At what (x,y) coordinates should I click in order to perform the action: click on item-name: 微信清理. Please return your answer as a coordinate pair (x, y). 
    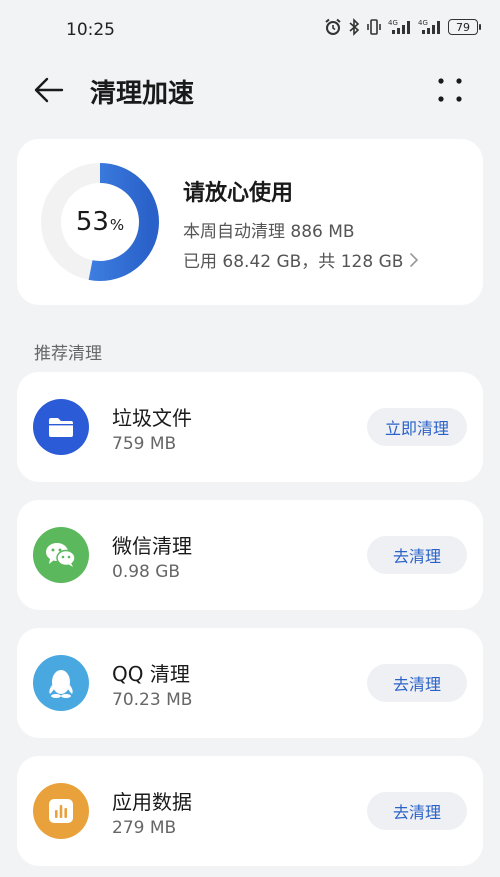
    Looking at the image, I should click on (152, 546).